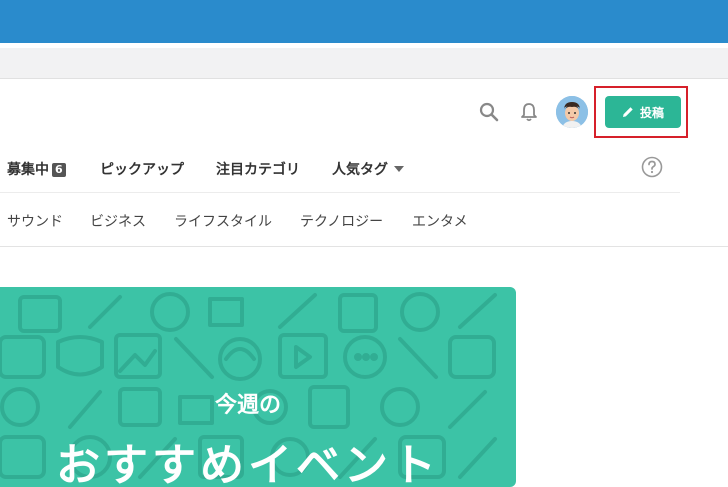  What do you see at coordinates (399, 169) in the screenshot?
I see `chevron-down-icon` at bounding box center [399, 169].